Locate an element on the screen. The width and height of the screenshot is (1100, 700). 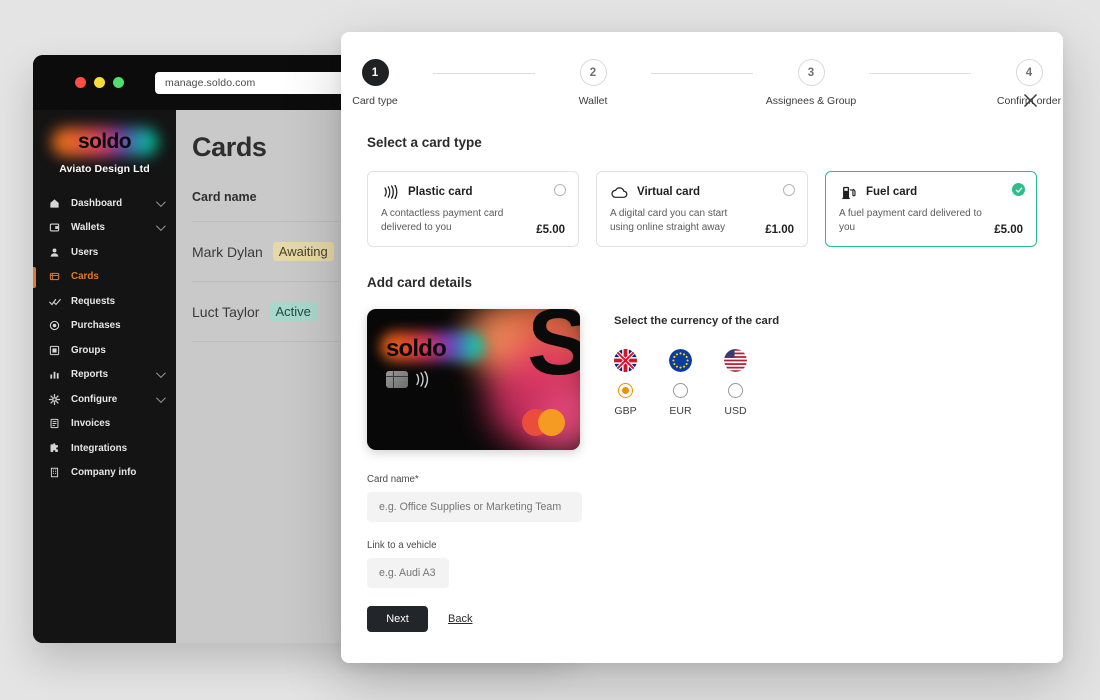
currency-label: GBP is located at coordinates (625, 411).